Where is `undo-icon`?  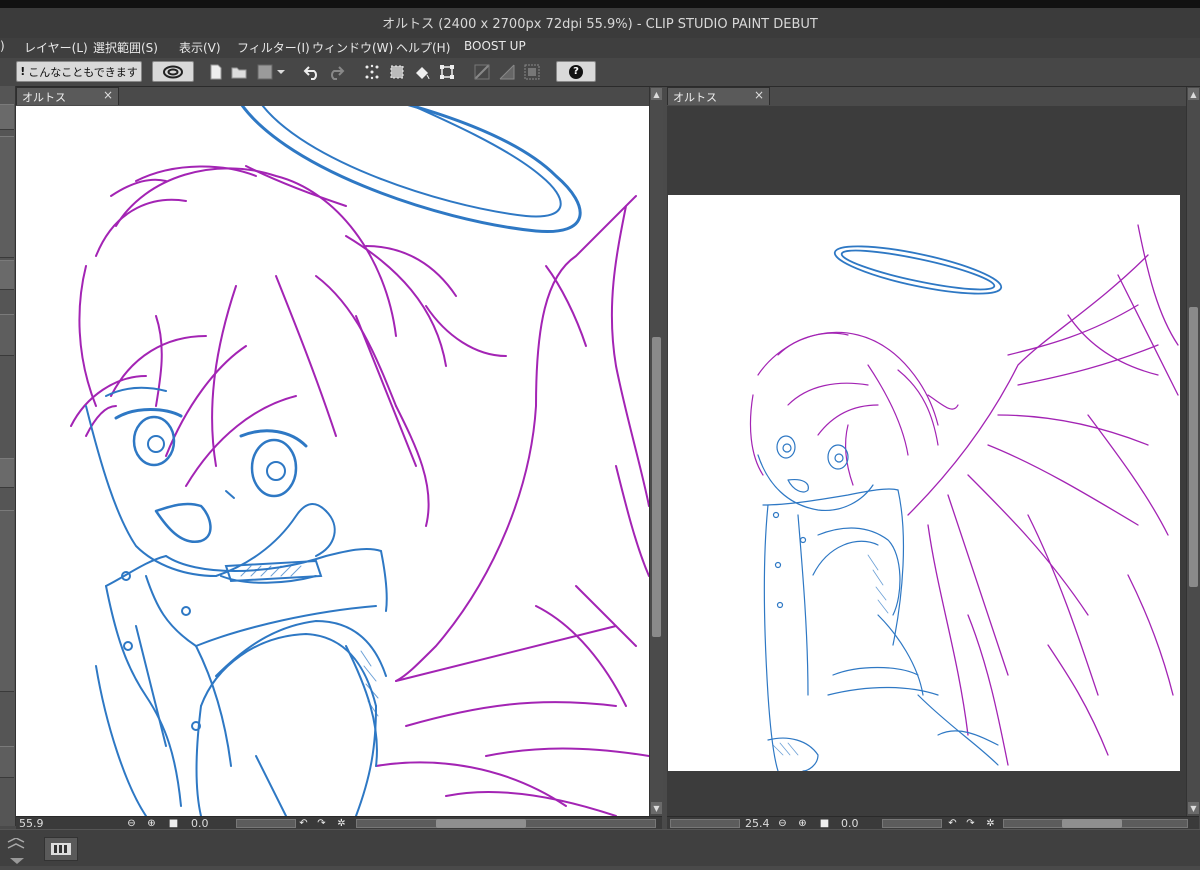 undo-icon is located at coordinates (312, 72).